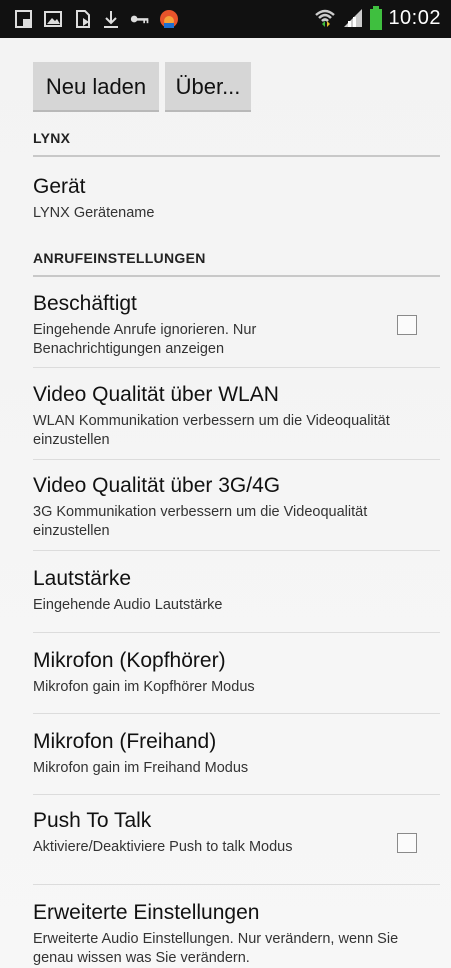 The image size is (451, 968). Describe the element at coordinates (169, 19) in the screenshot. I see `app-icon` at that location.